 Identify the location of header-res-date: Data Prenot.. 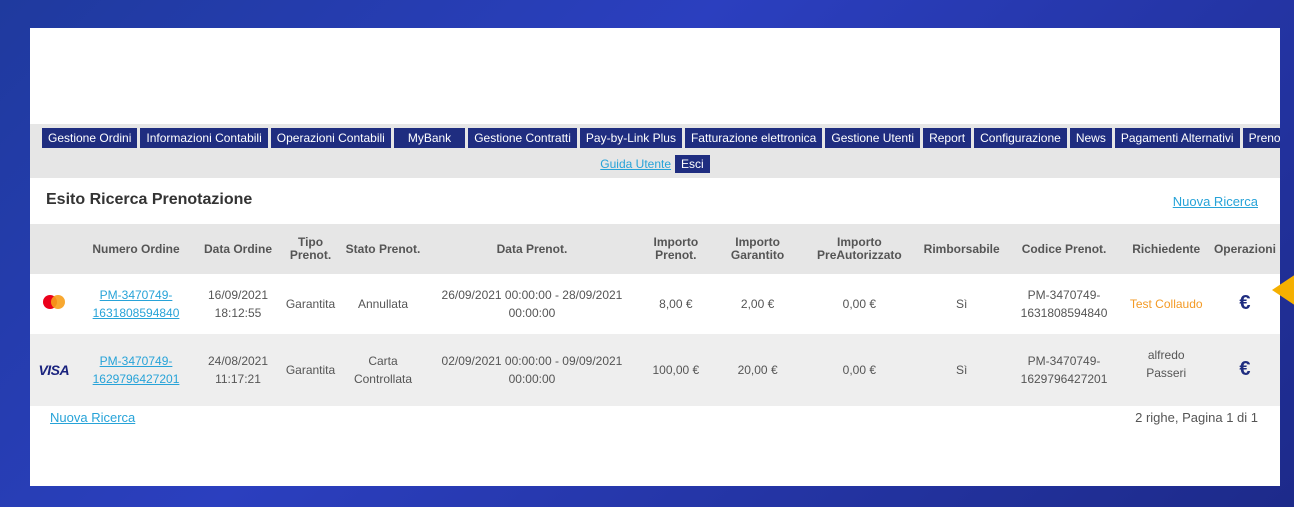
(532, 249).